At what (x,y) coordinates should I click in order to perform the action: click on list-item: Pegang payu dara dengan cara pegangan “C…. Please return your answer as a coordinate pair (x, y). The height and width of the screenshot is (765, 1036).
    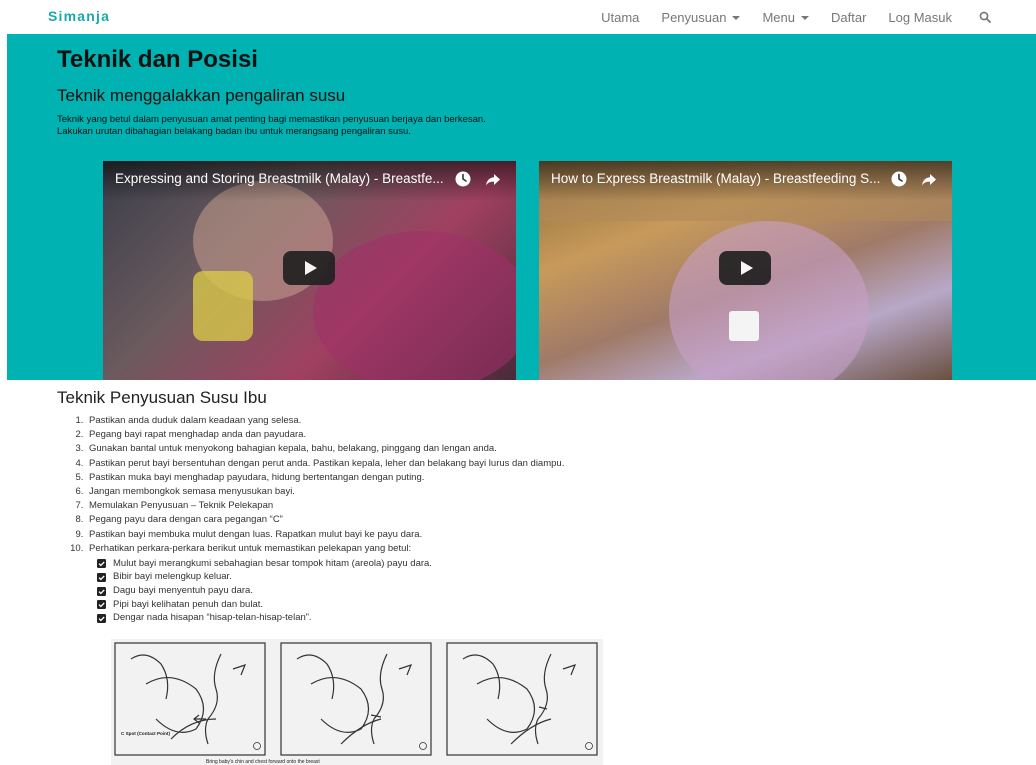
    Looking at the image, I should click on (325, 520).